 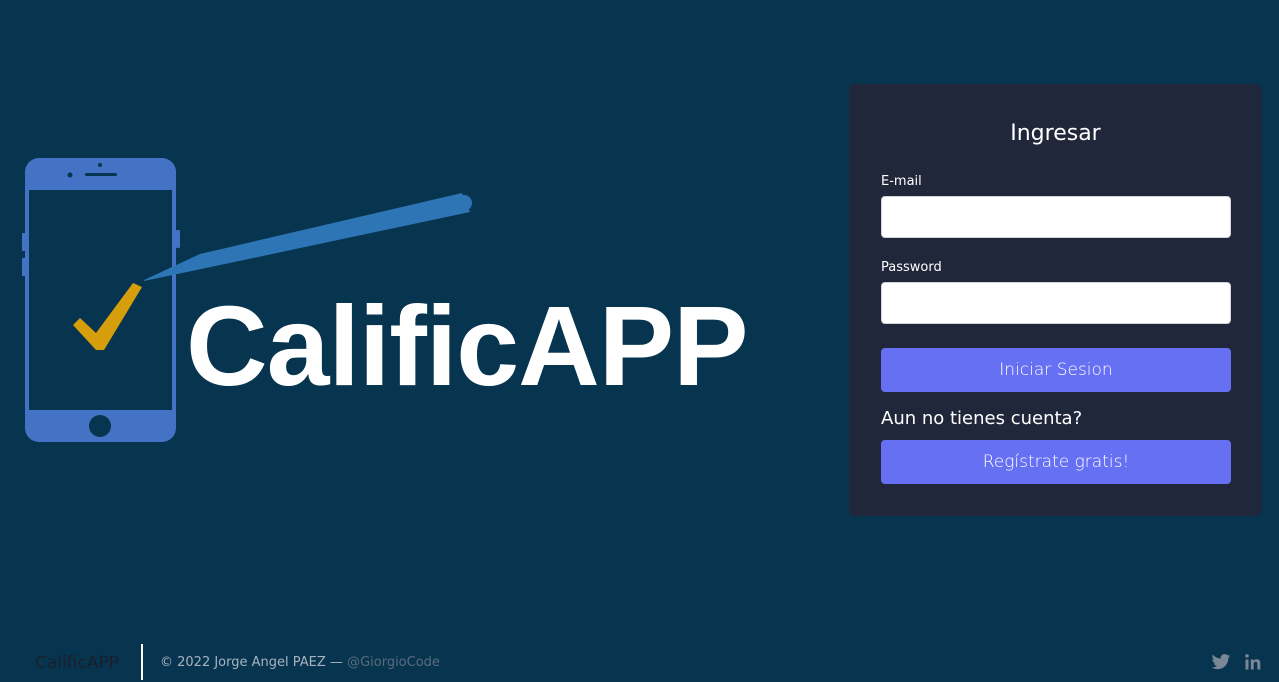 I want to click on github-handle-link: @GiorgioCode, so click(x=393, y=662).